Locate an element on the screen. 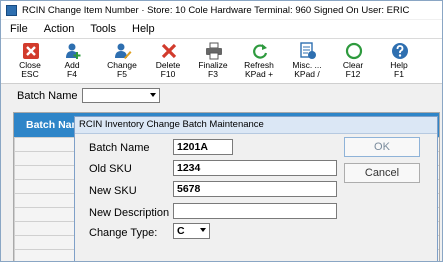  change-shortcut: F5 is located at coordinates (122, 74).